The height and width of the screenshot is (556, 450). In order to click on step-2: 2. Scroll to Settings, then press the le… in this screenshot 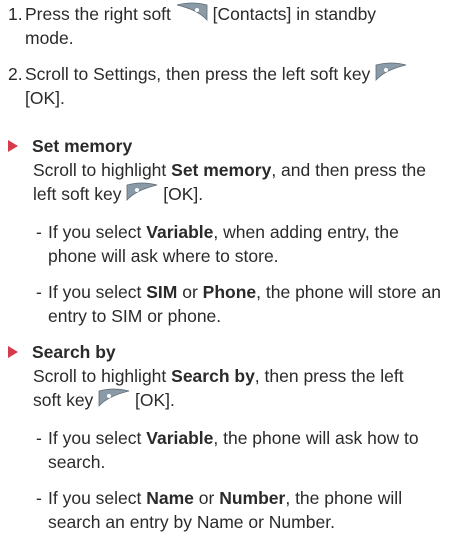, I will do `click(226, 86)`.